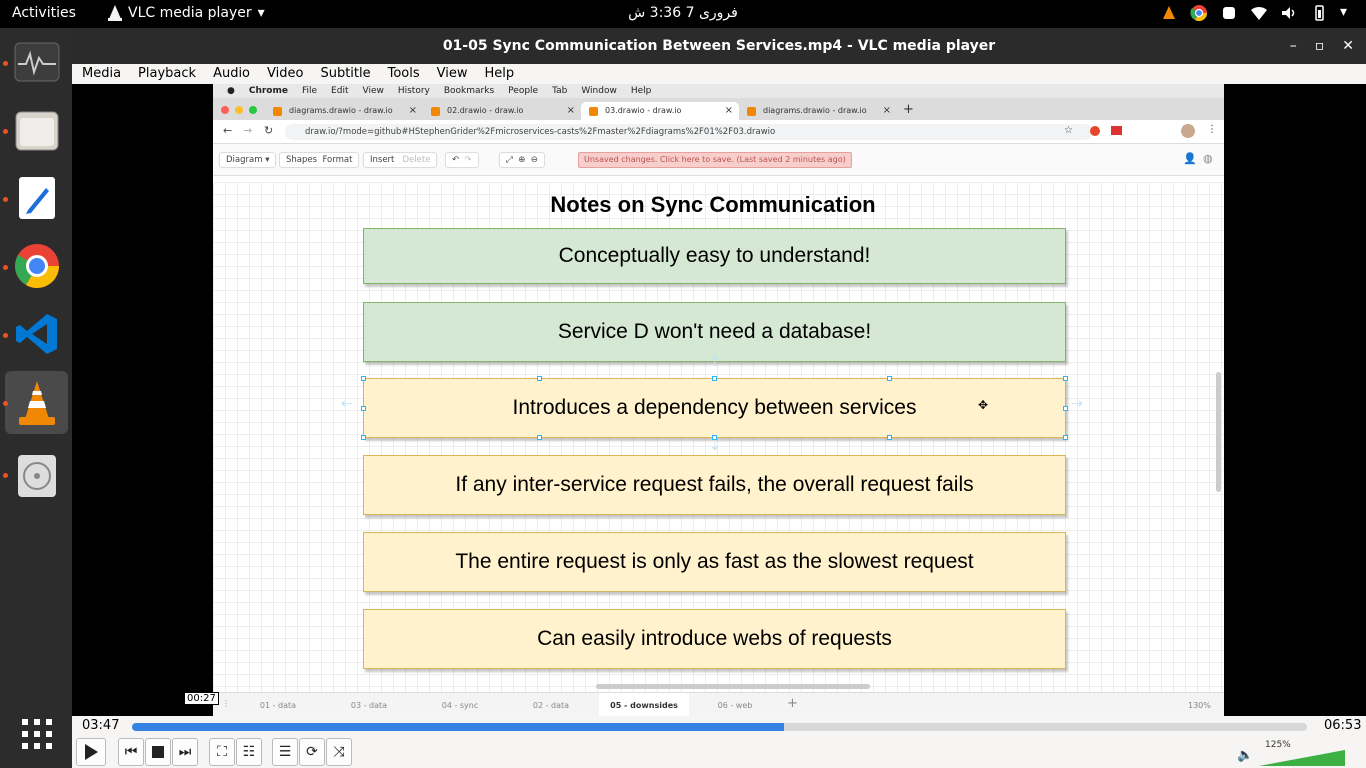 The width and height of the screenshot is (1366, 768). What do you see at coordinates (165, 74) in the screenshot?
I see `menu-playback: Playback` at bounding box center [165, 74].